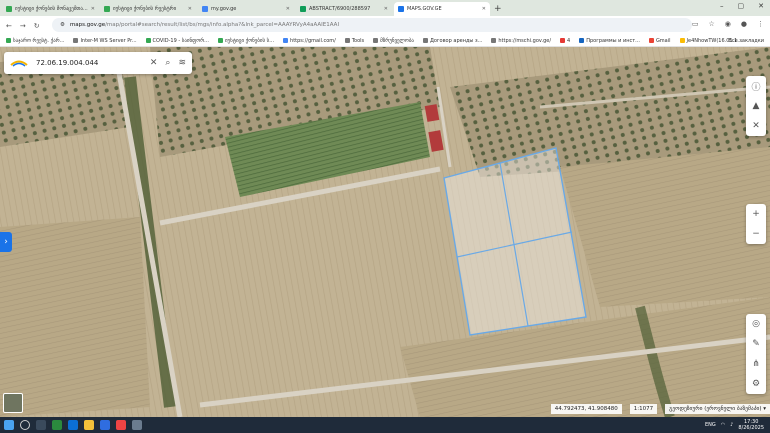  I want to click on bookmark-item: Tools, so click(354, 40).